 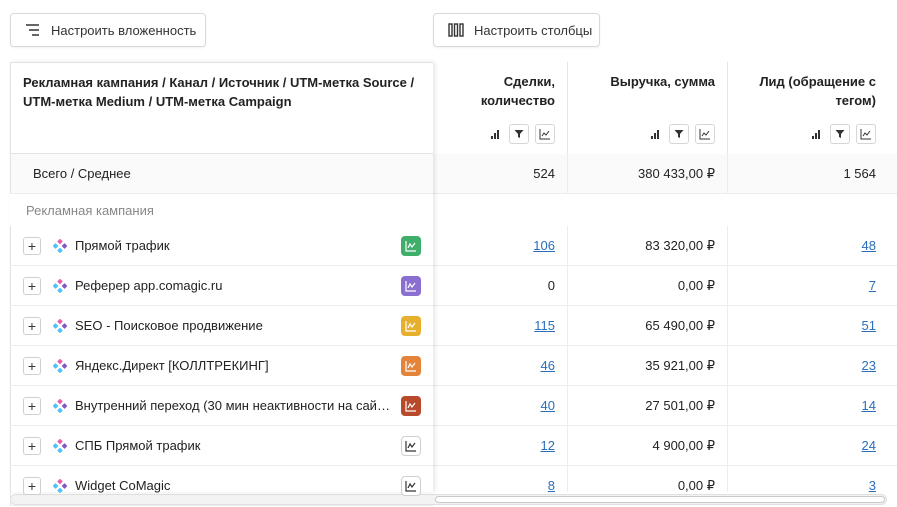 I want to click on leads-value-link: 7, so click(x=872, y=285).